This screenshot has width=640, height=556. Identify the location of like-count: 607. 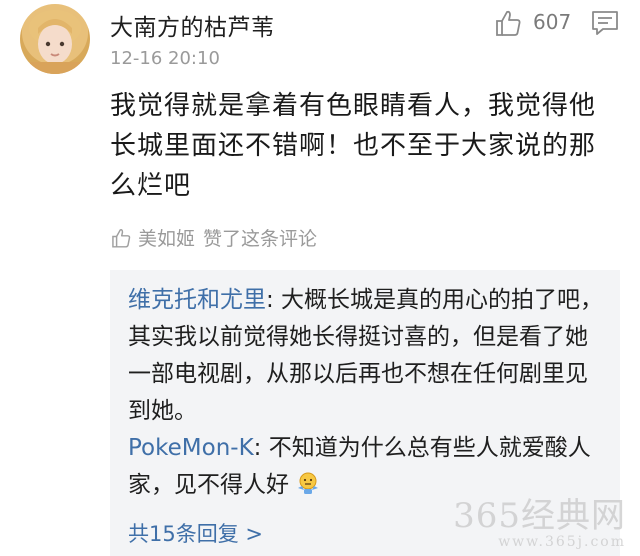
(552, 22).